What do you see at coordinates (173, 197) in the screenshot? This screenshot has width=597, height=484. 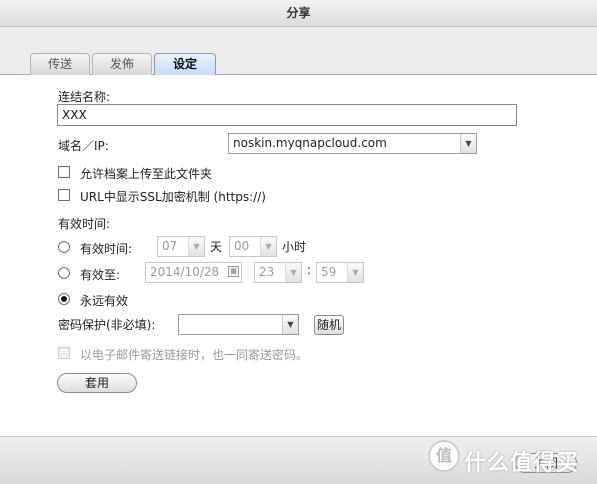 I see `ssl-label: URL中显示SSL加密机制 (https://)` at bounding box center [173, 197].